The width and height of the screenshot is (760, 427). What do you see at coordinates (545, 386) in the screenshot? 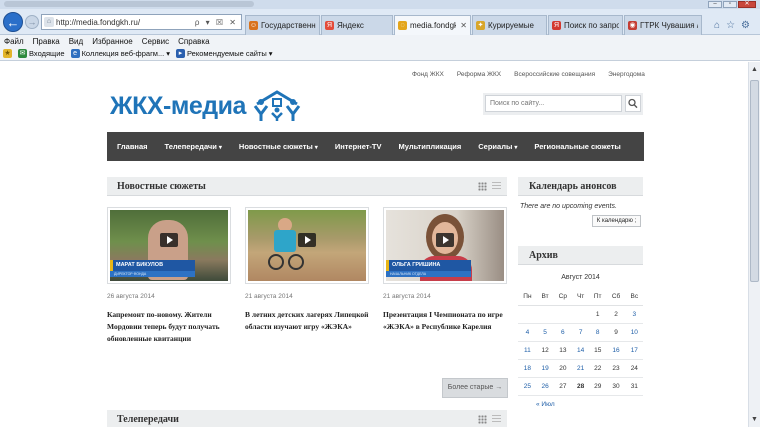
I see `calendar-day: 26` at bounding box center [545, 386].